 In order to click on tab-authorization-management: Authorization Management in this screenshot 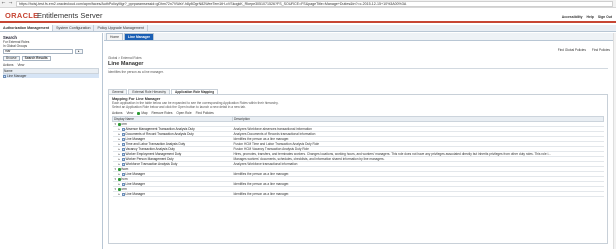, I will do `click(27, 28)`.